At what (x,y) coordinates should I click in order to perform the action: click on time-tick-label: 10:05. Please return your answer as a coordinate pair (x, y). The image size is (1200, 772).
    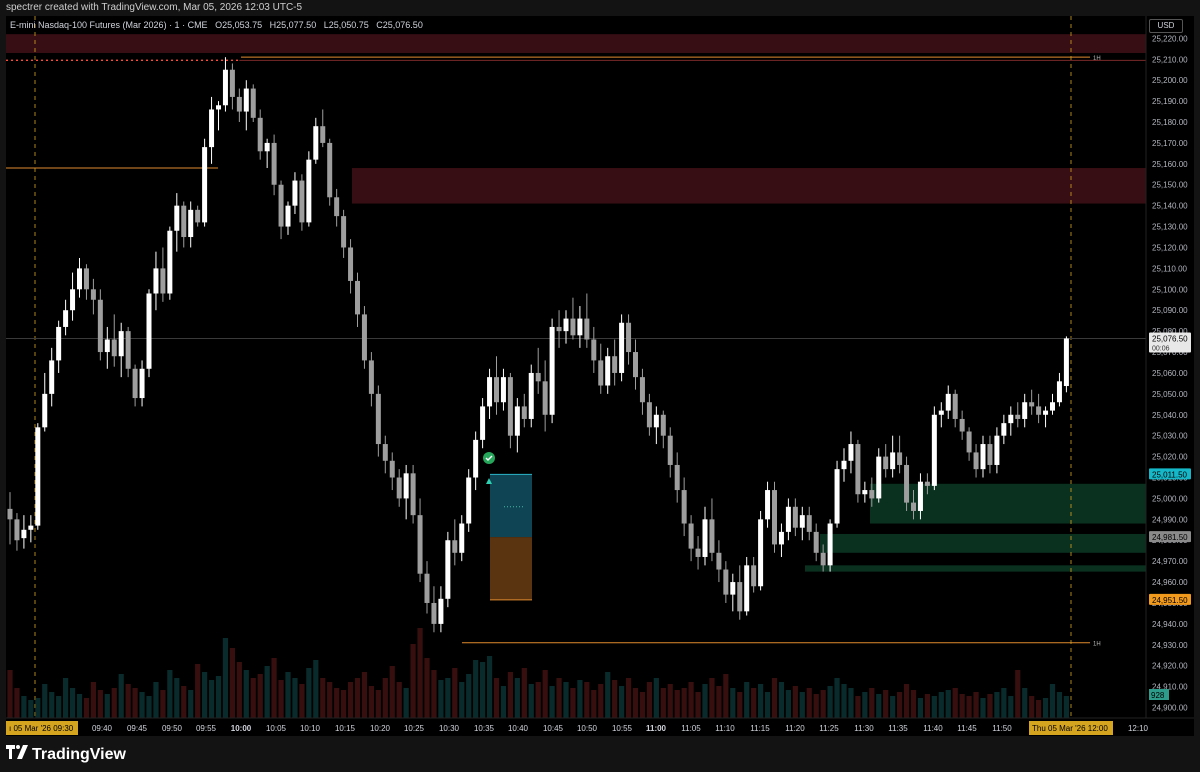
    Looking at the image, I should click on (276, 728).